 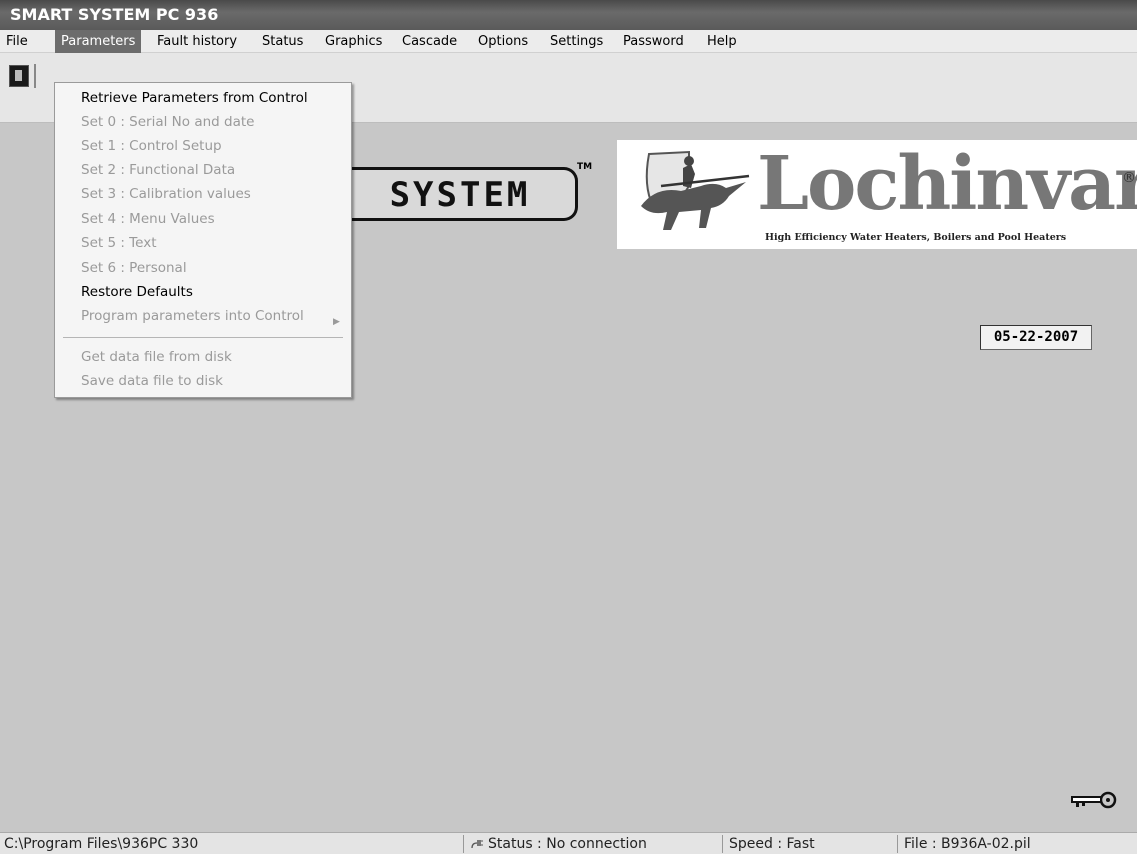 What do you see at coordinates (336, 322) in the screenshot?
I see `submenu-arrow-icon: ▶` at bounding box center [336, 322].